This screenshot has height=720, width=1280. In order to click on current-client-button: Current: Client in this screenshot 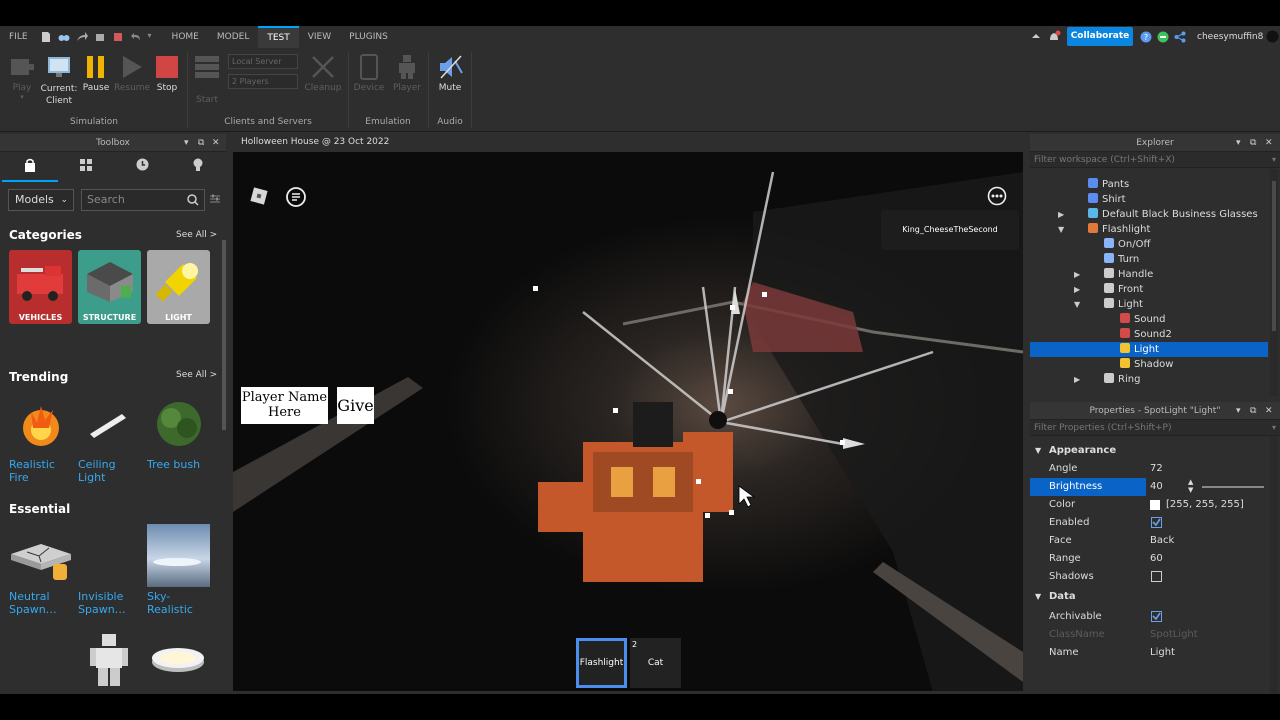, I will do `click(59, 80)`.